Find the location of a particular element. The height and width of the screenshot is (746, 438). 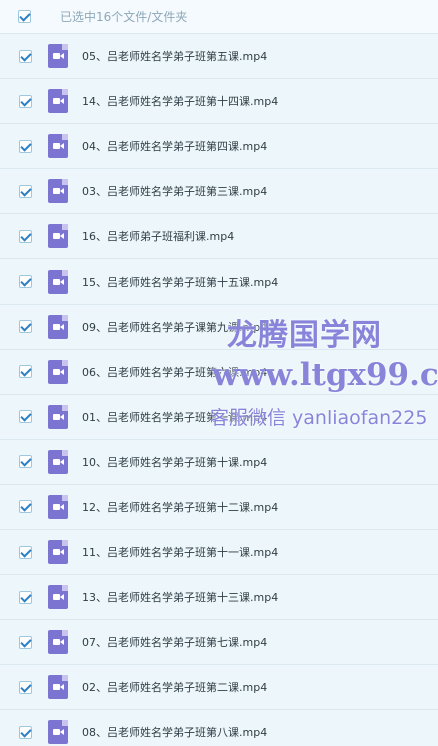

file-row: 05、吕老师姓名学弟子班第五课.mp4 is located at coordinates (219, 57).